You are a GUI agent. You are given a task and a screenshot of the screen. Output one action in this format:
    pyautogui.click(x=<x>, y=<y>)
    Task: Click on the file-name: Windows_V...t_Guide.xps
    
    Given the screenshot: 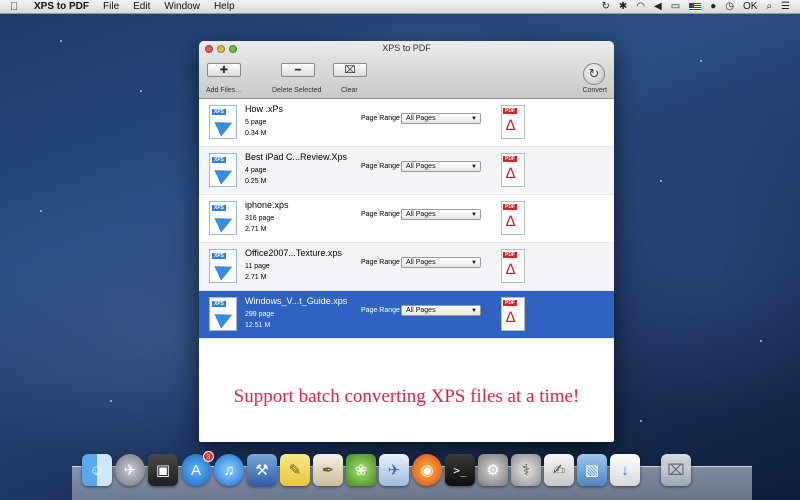 What is the action you would take?
    pyautogui.click(x=296, y=301)
    